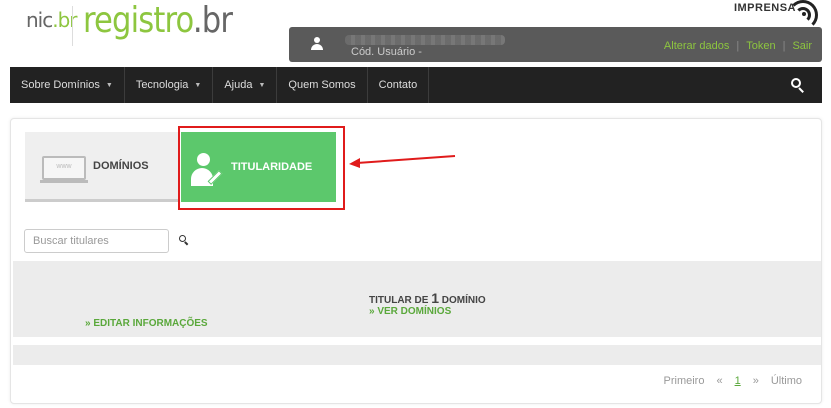 This screenshot has width=831, height=408. Describe the element at coordinates (238, 85) in the screenshot. I see `nav-label: Ajuda` at that location.